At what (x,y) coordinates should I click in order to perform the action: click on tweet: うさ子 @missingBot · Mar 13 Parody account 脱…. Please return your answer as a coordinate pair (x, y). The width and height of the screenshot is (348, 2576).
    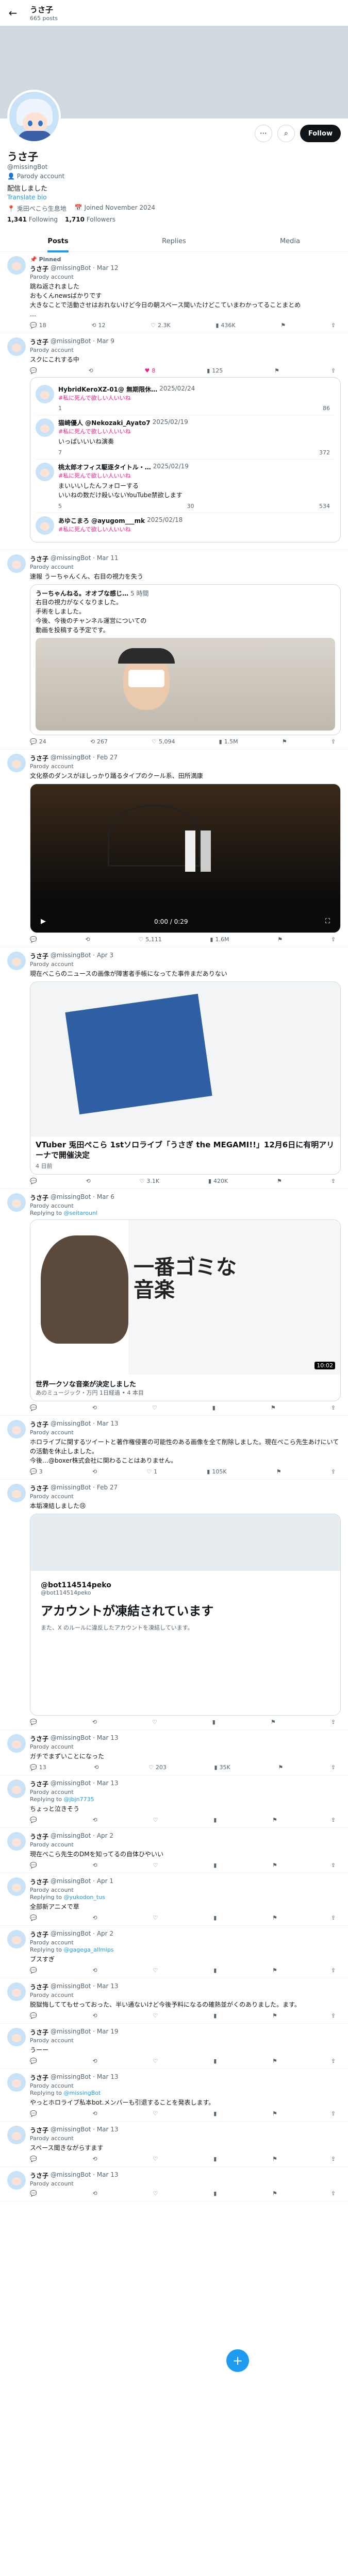
    Looking at the image, I should click on (174, 2001).